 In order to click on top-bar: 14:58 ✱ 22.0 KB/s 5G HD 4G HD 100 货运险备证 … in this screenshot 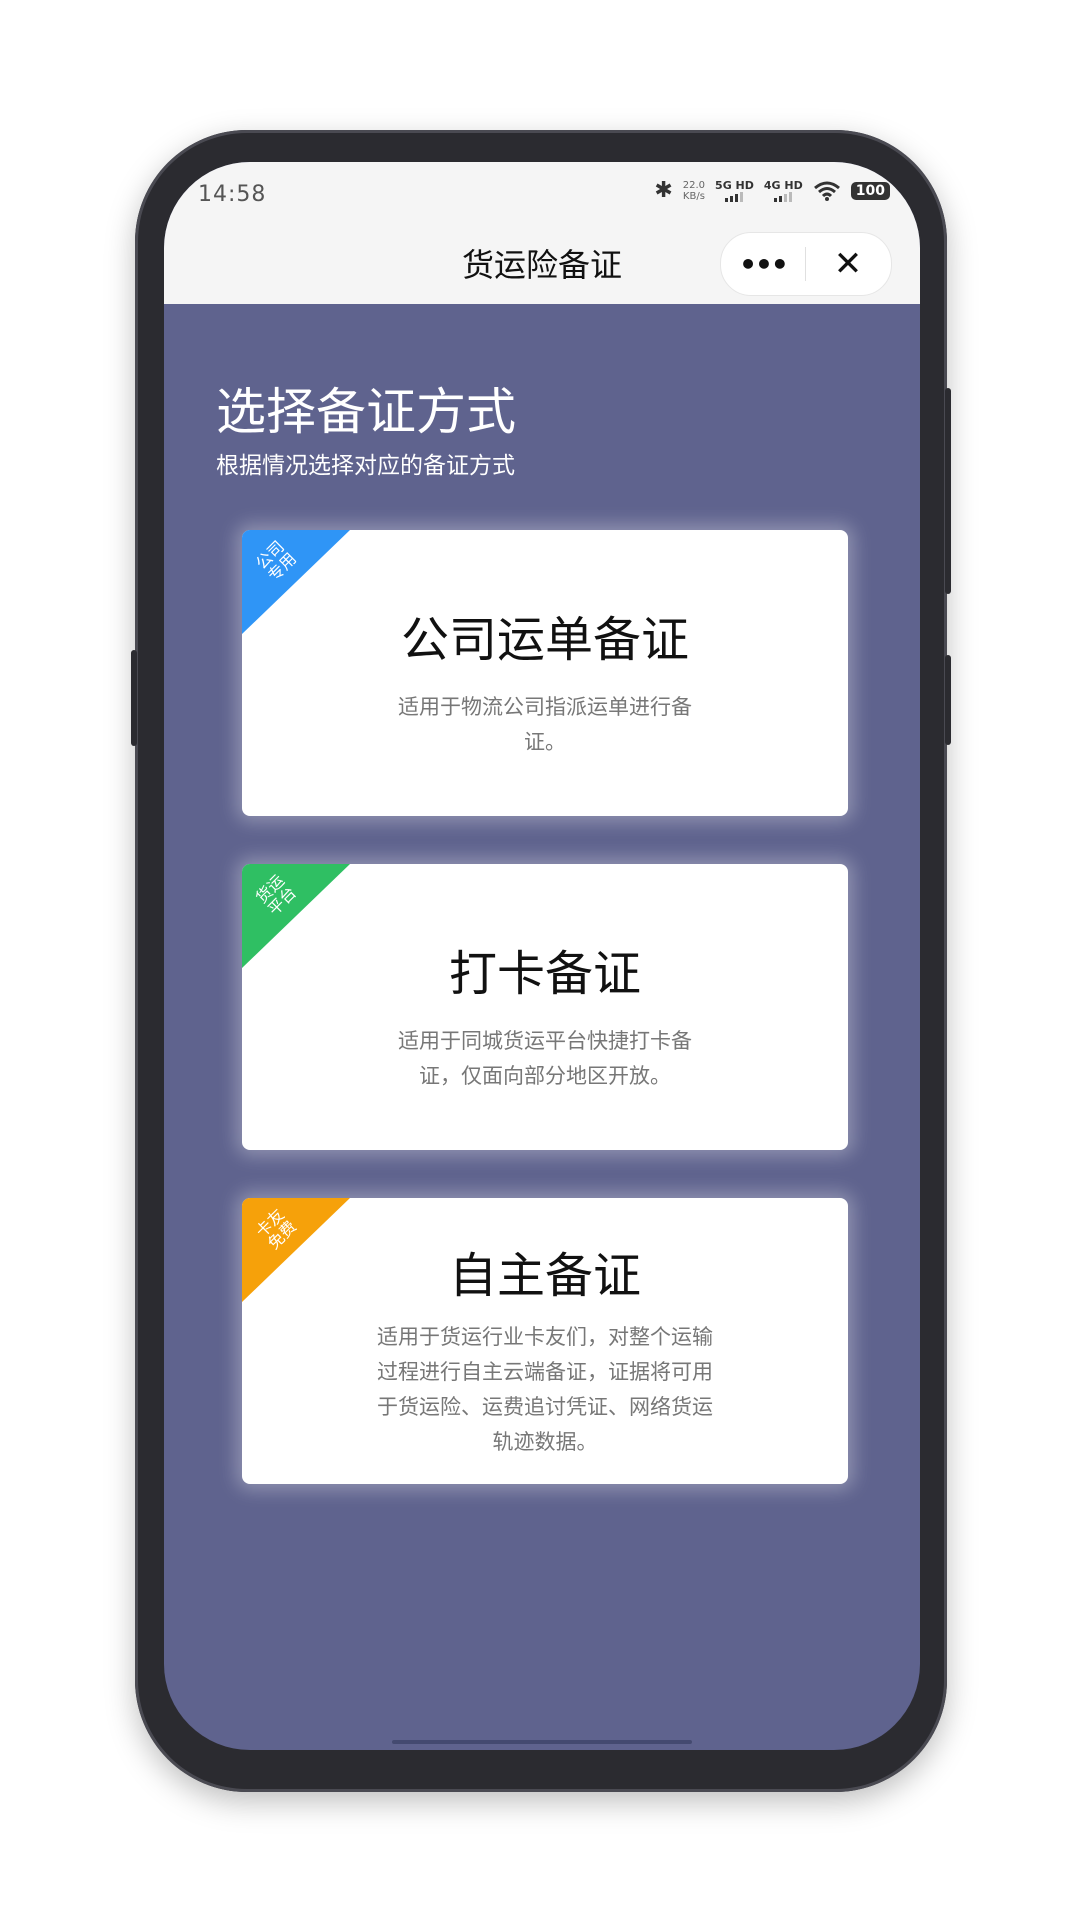, I will do `click(542, 233)`.